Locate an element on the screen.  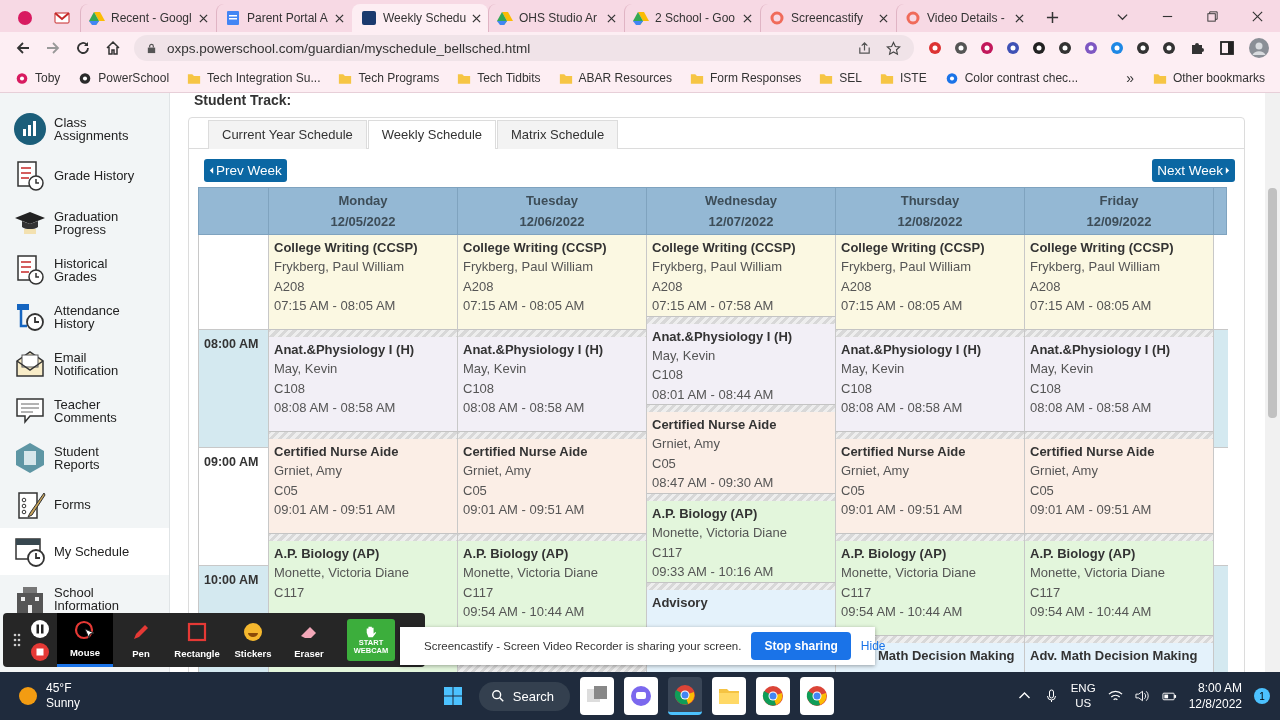
time-label: 10:00 AM is located at coordinates (231, 579).